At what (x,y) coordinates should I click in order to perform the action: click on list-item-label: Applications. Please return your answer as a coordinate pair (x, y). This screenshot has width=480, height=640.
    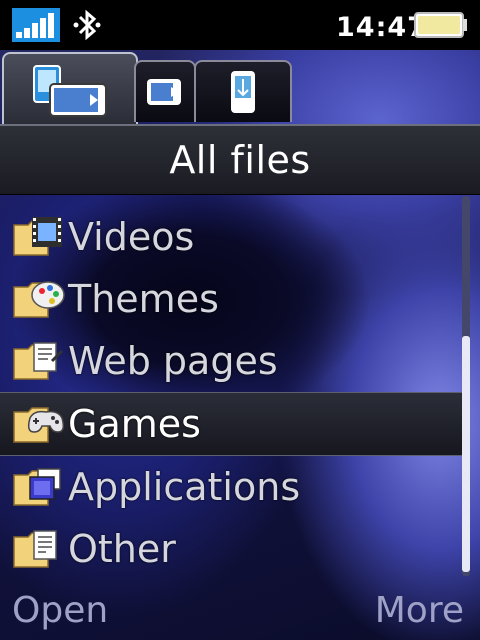
    Looking at the image, I should click on (184, 487).